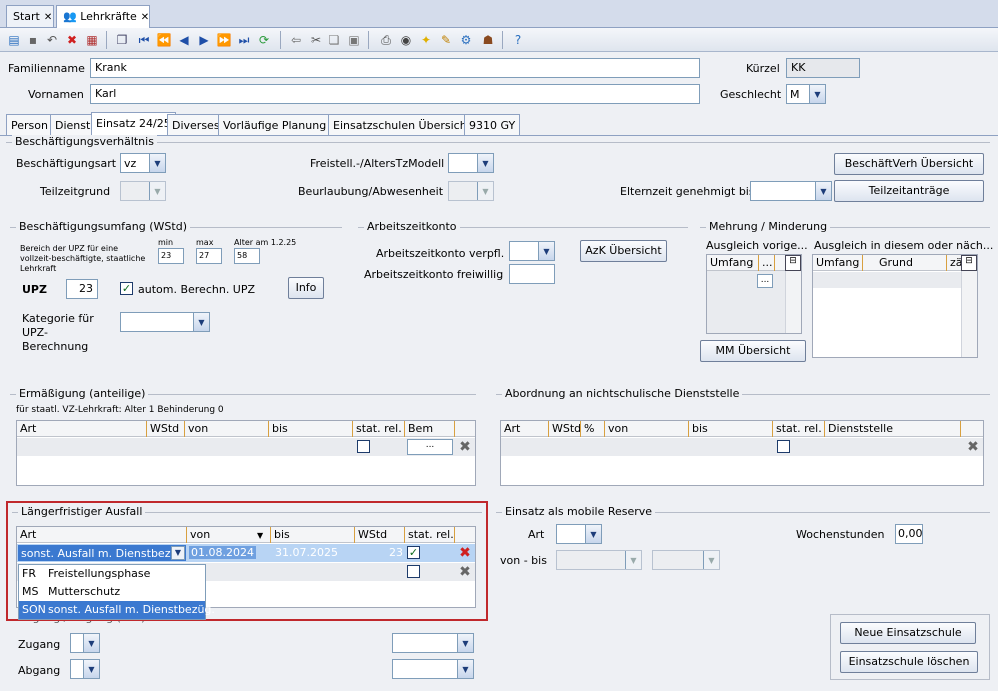 Image resolution: width=998 pixels, height=691 pixels. Describe the element at coordinates (893, 429) in the screenshot. I see `col-dienststelle: Dienststelle` at that location.